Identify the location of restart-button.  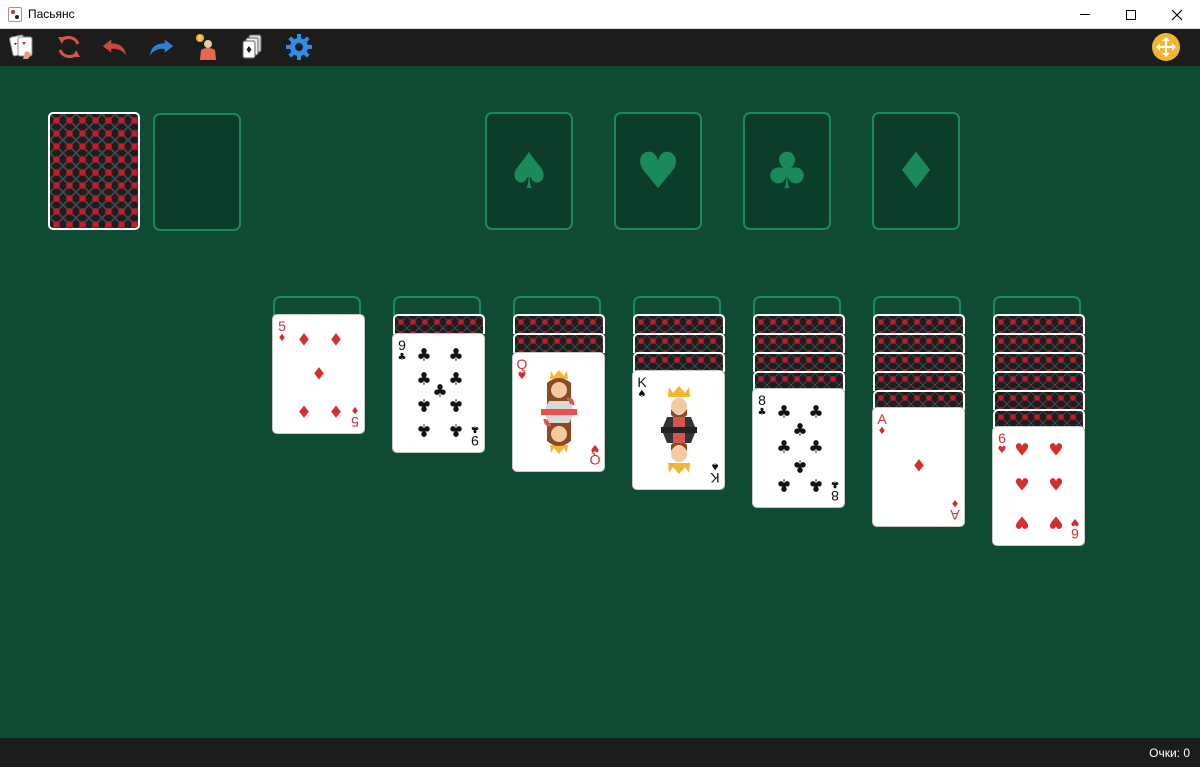
(69, 47).